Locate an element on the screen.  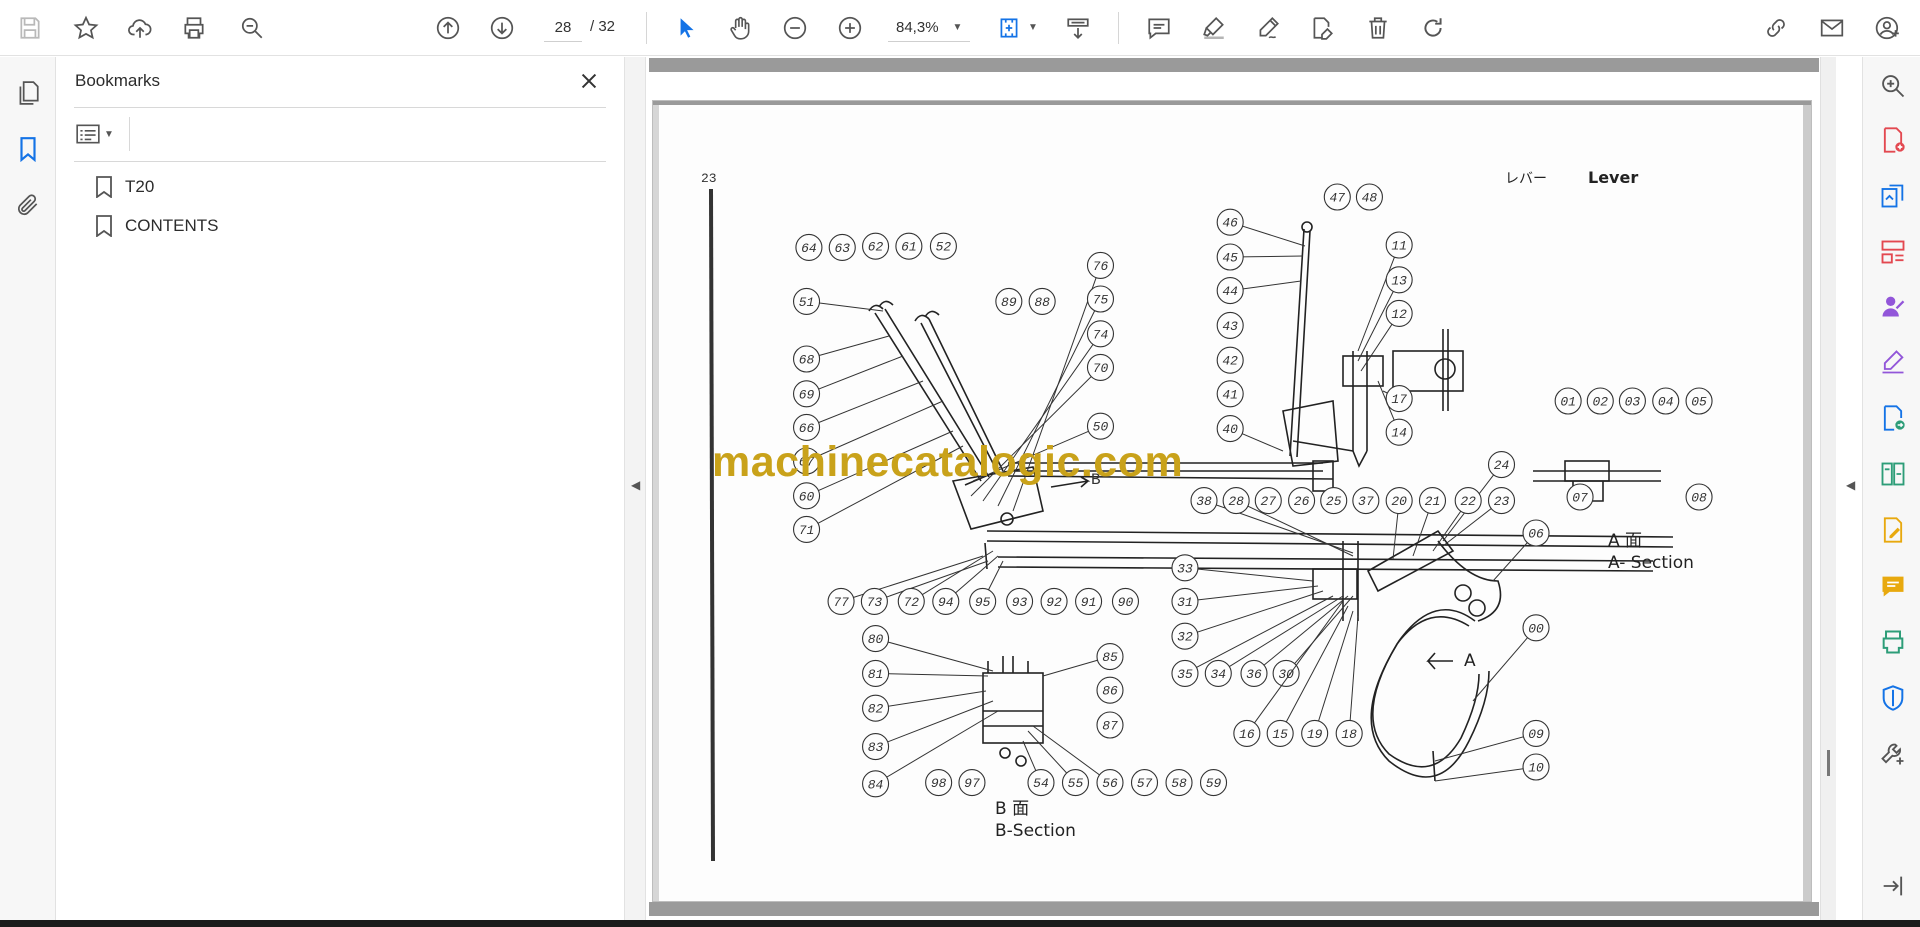
panel-divider is located at coordinates (340, 161).